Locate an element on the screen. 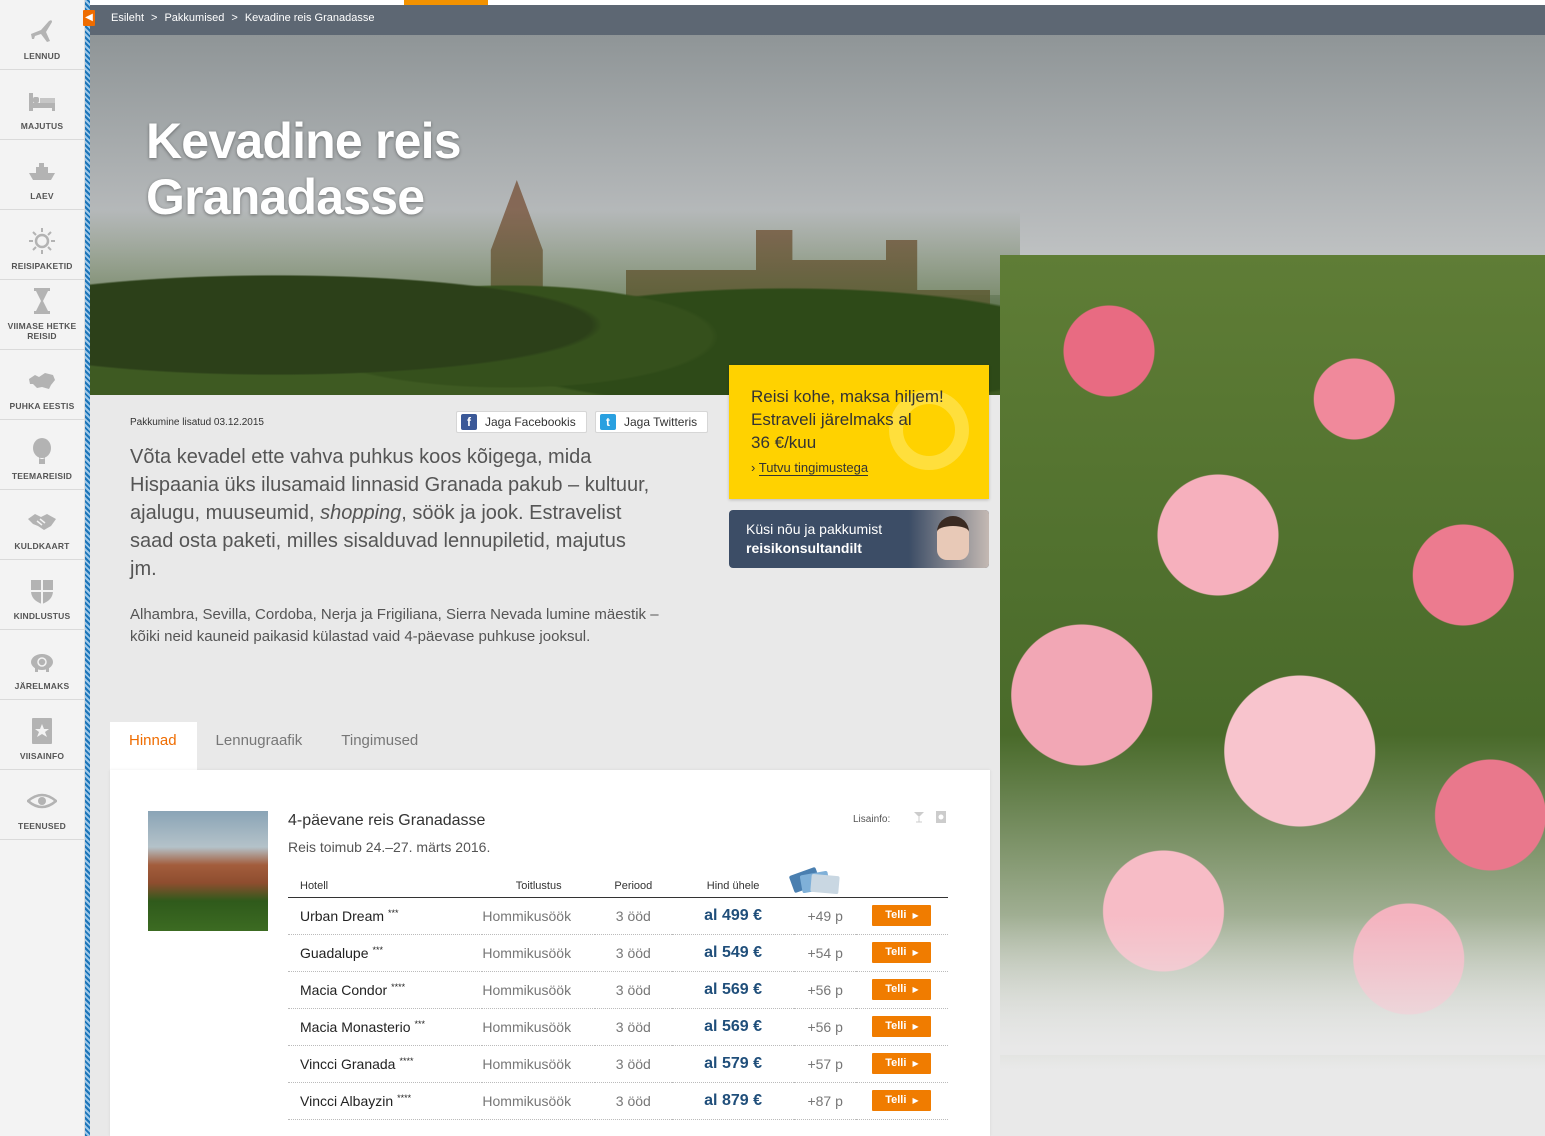  sidebar-item-jarelmaks: JÄRELMAKS is located at coordinates (42, 665).